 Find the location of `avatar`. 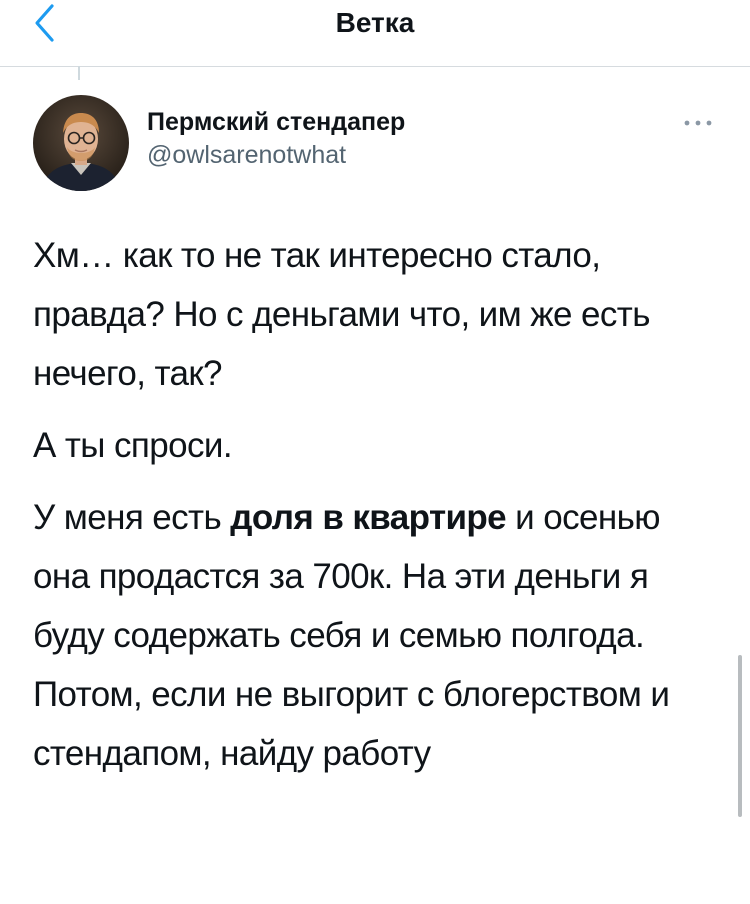

avatar is located at coordinates (81, 143).